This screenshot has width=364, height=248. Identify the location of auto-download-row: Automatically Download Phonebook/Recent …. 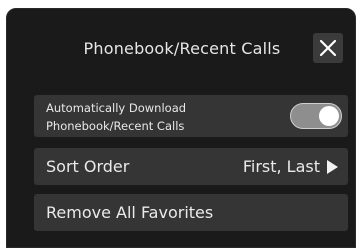
(191, 116).